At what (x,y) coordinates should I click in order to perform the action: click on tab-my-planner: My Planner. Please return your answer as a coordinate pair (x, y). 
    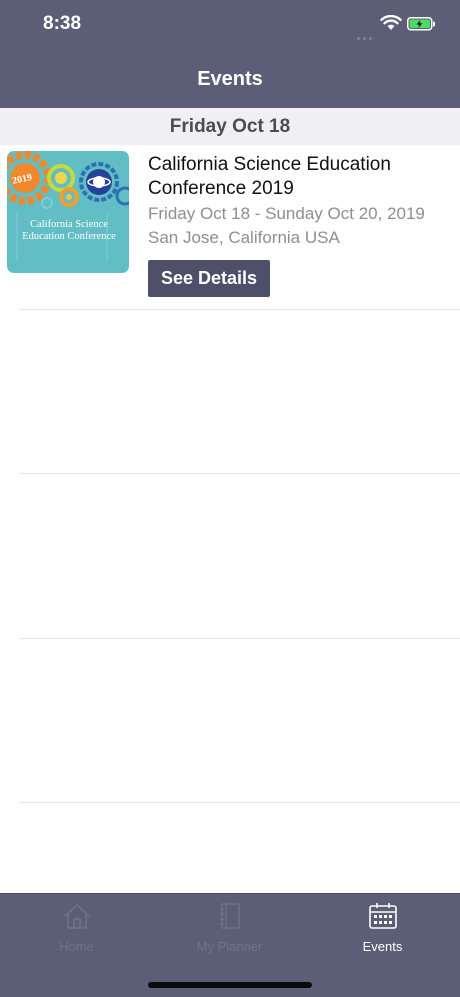
    Looking at the image, I should click on (229, 929).